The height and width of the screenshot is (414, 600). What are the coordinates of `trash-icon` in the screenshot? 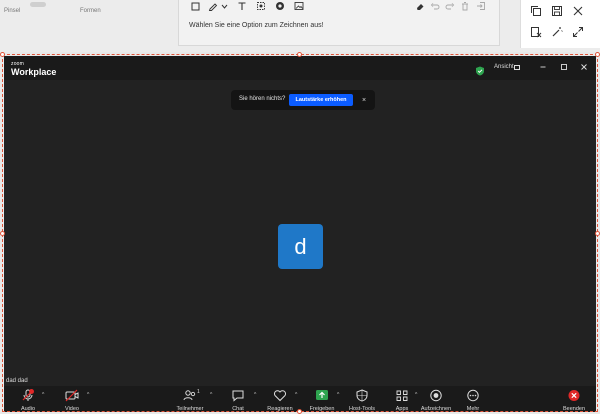 It's located at (465, 6).